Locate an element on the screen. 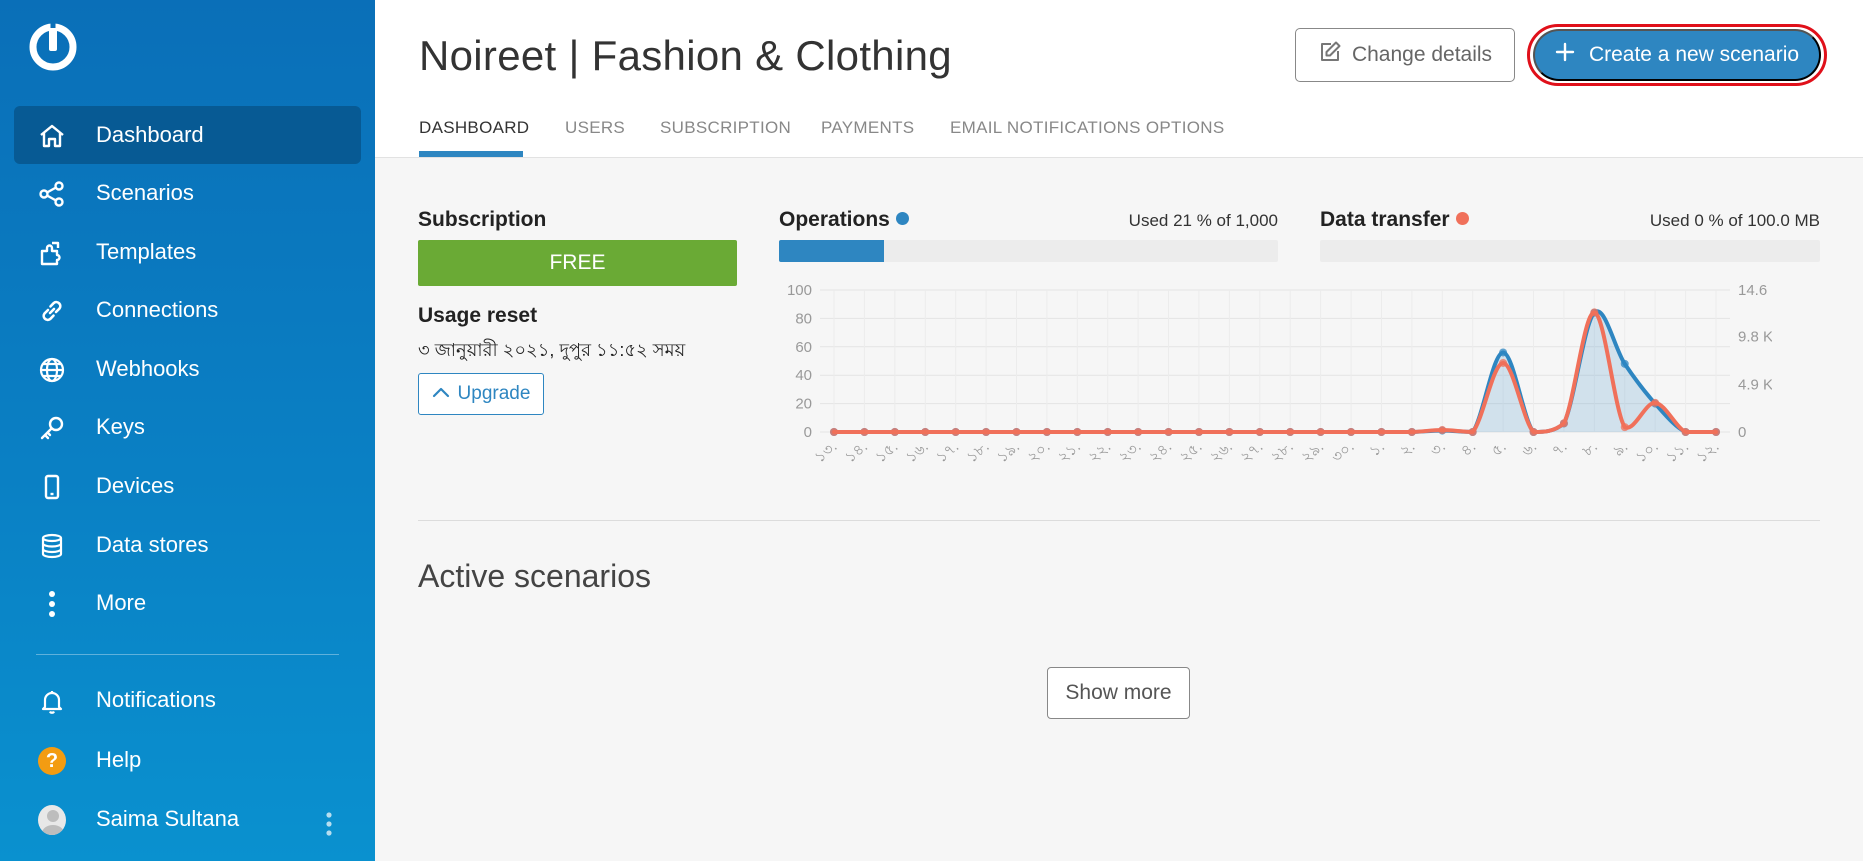  x-tick-label: ৭. is located at coordinates (1560, 449).